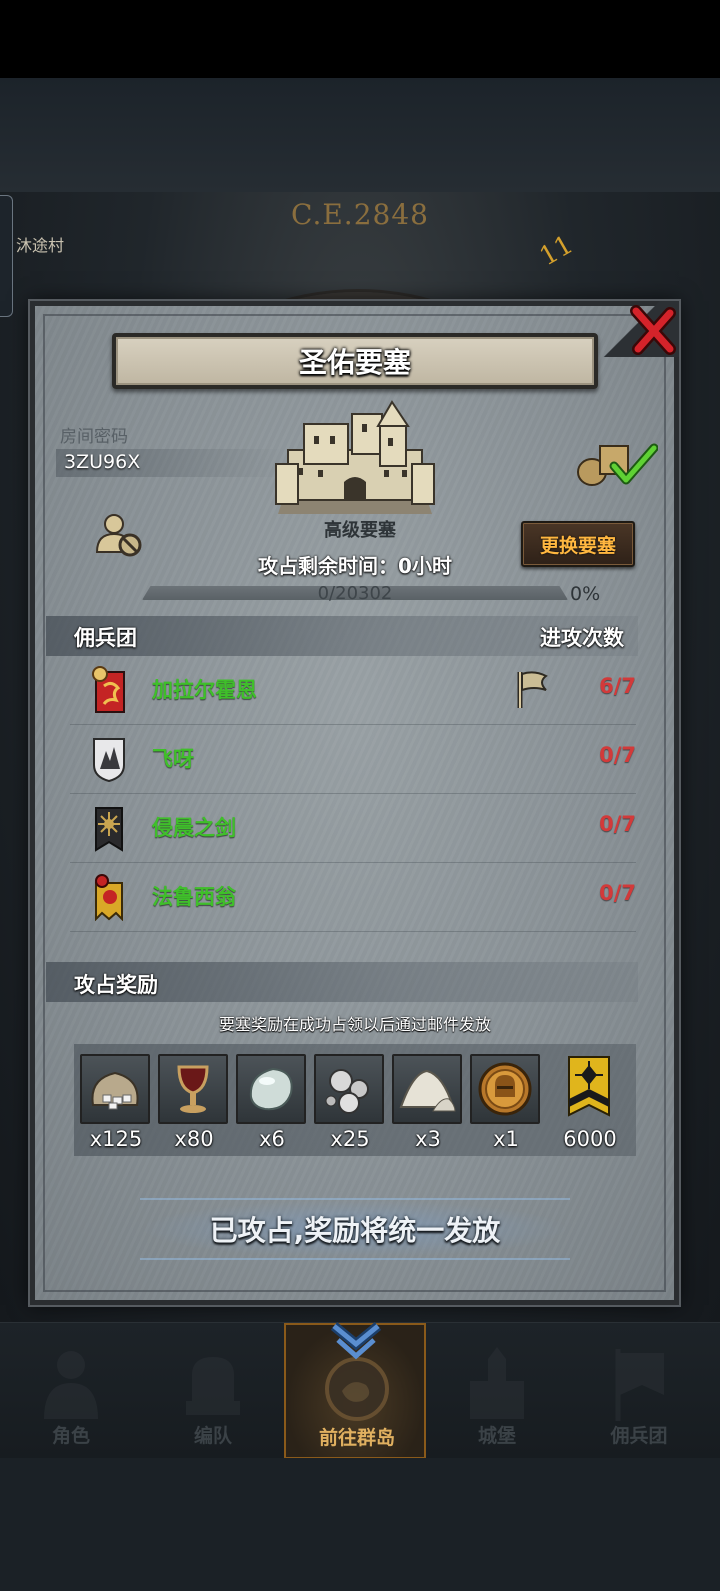 The height and width of the screenshot is (1591, 720). I want to click on reward-item: x3, so click(428, 1102).